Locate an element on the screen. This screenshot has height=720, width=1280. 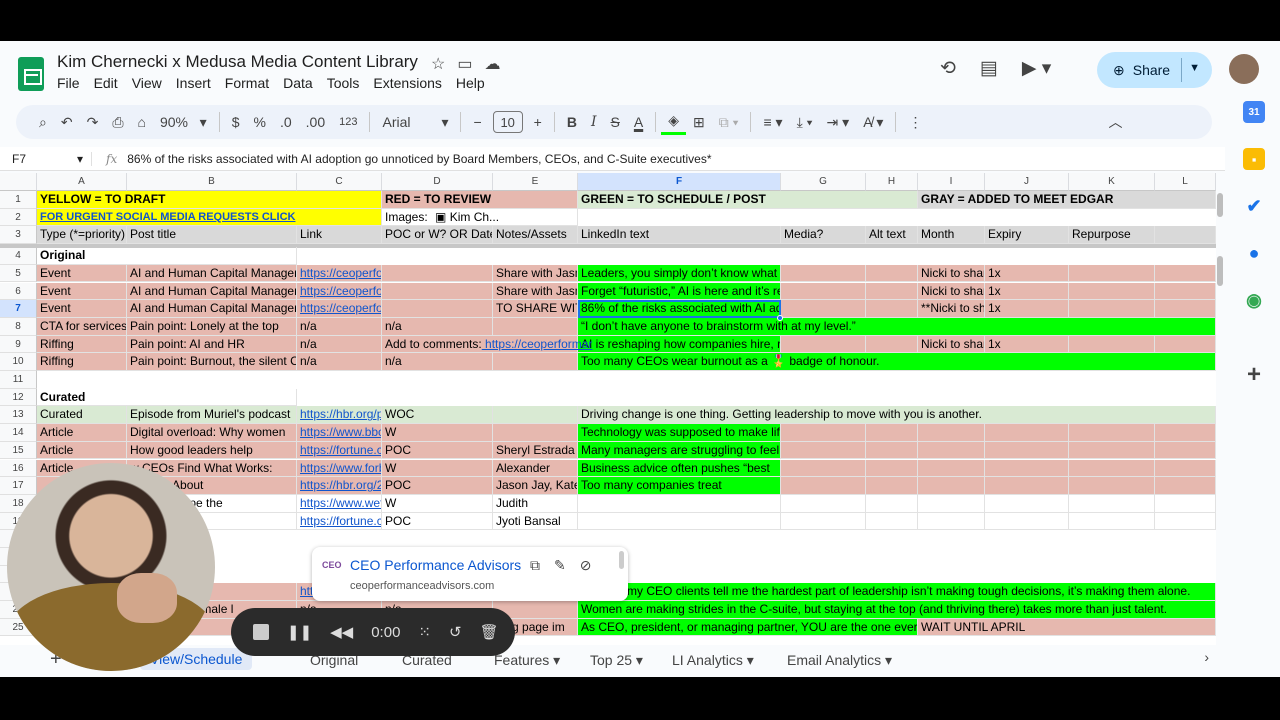
select-all-corner is located at coordinates (18, 182).